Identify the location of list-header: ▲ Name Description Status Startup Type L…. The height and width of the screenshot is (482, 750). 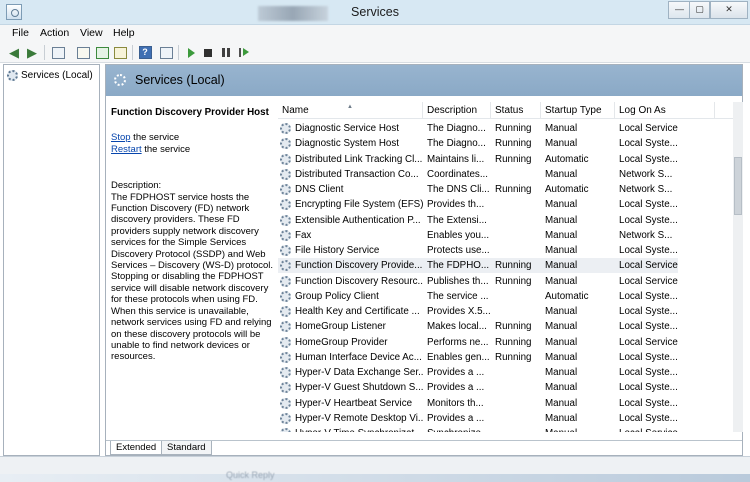
(510, 110).